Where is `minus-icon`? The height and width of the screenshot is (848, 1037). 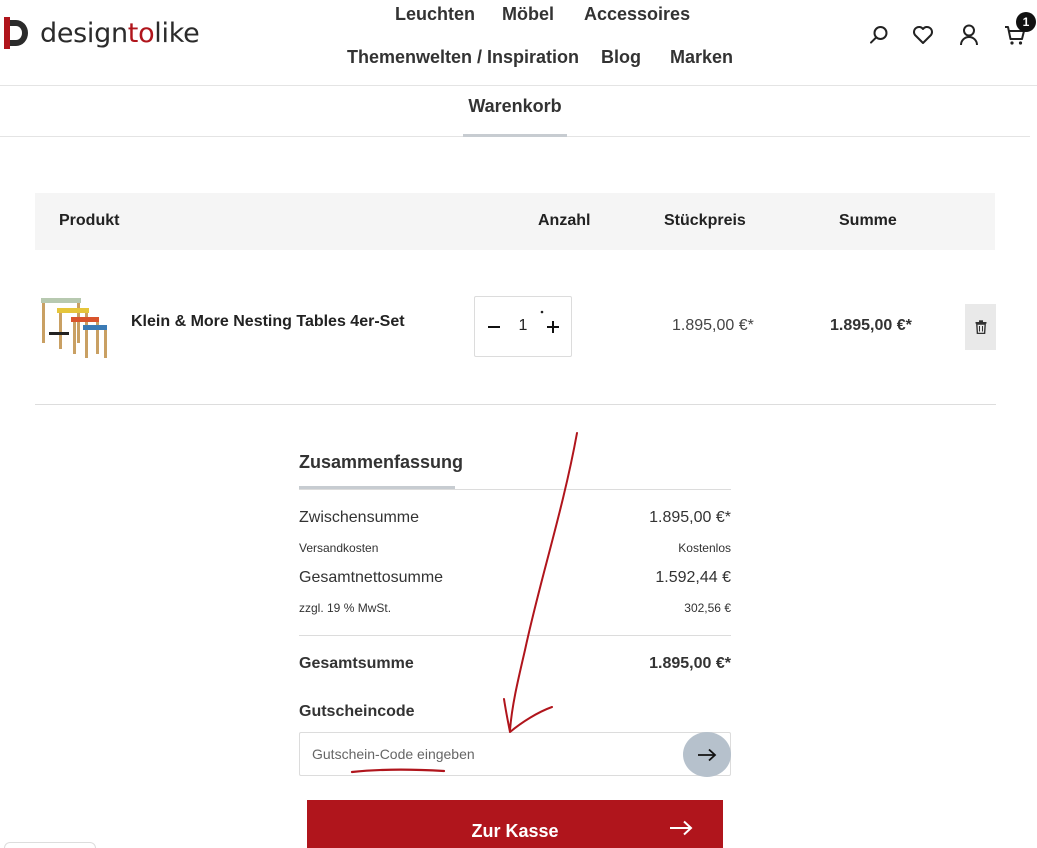 minus-icon is located at coordinates (494, 327).